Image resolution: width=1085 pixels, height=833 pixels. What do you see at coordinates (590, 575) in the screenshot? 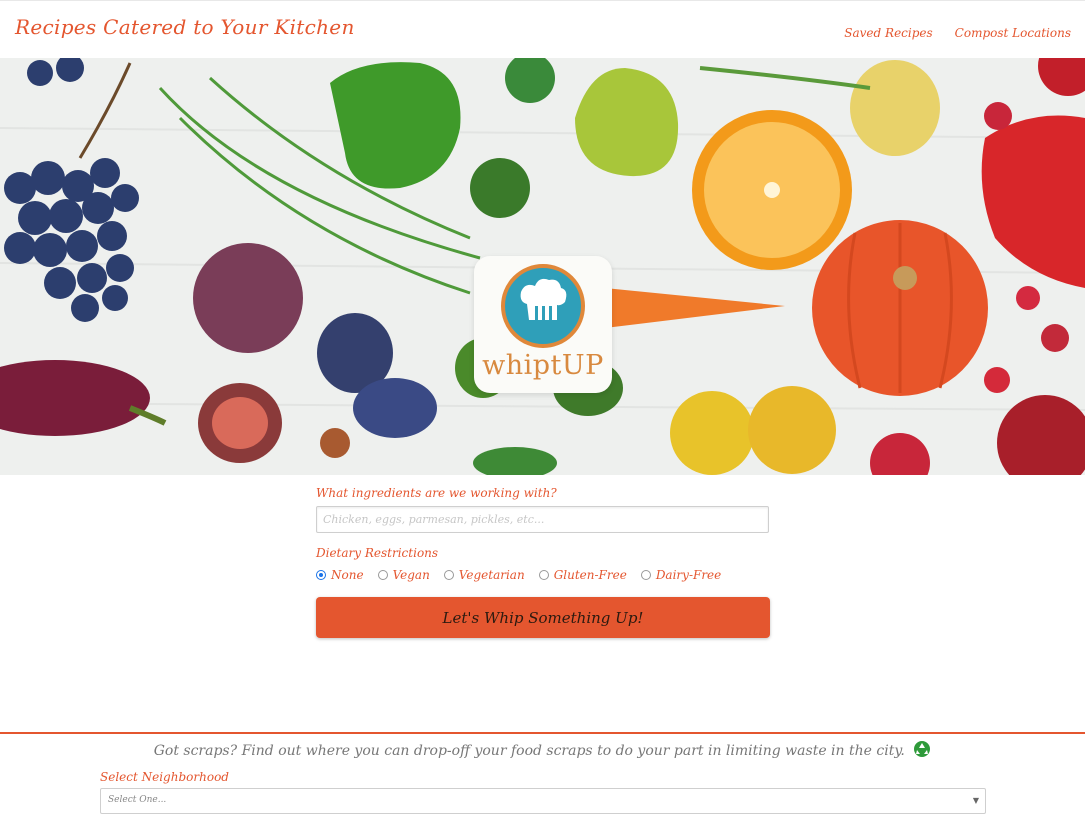
I see `radio-gluten-free-label: Gluten-Free` at bounding box center [590, 575].